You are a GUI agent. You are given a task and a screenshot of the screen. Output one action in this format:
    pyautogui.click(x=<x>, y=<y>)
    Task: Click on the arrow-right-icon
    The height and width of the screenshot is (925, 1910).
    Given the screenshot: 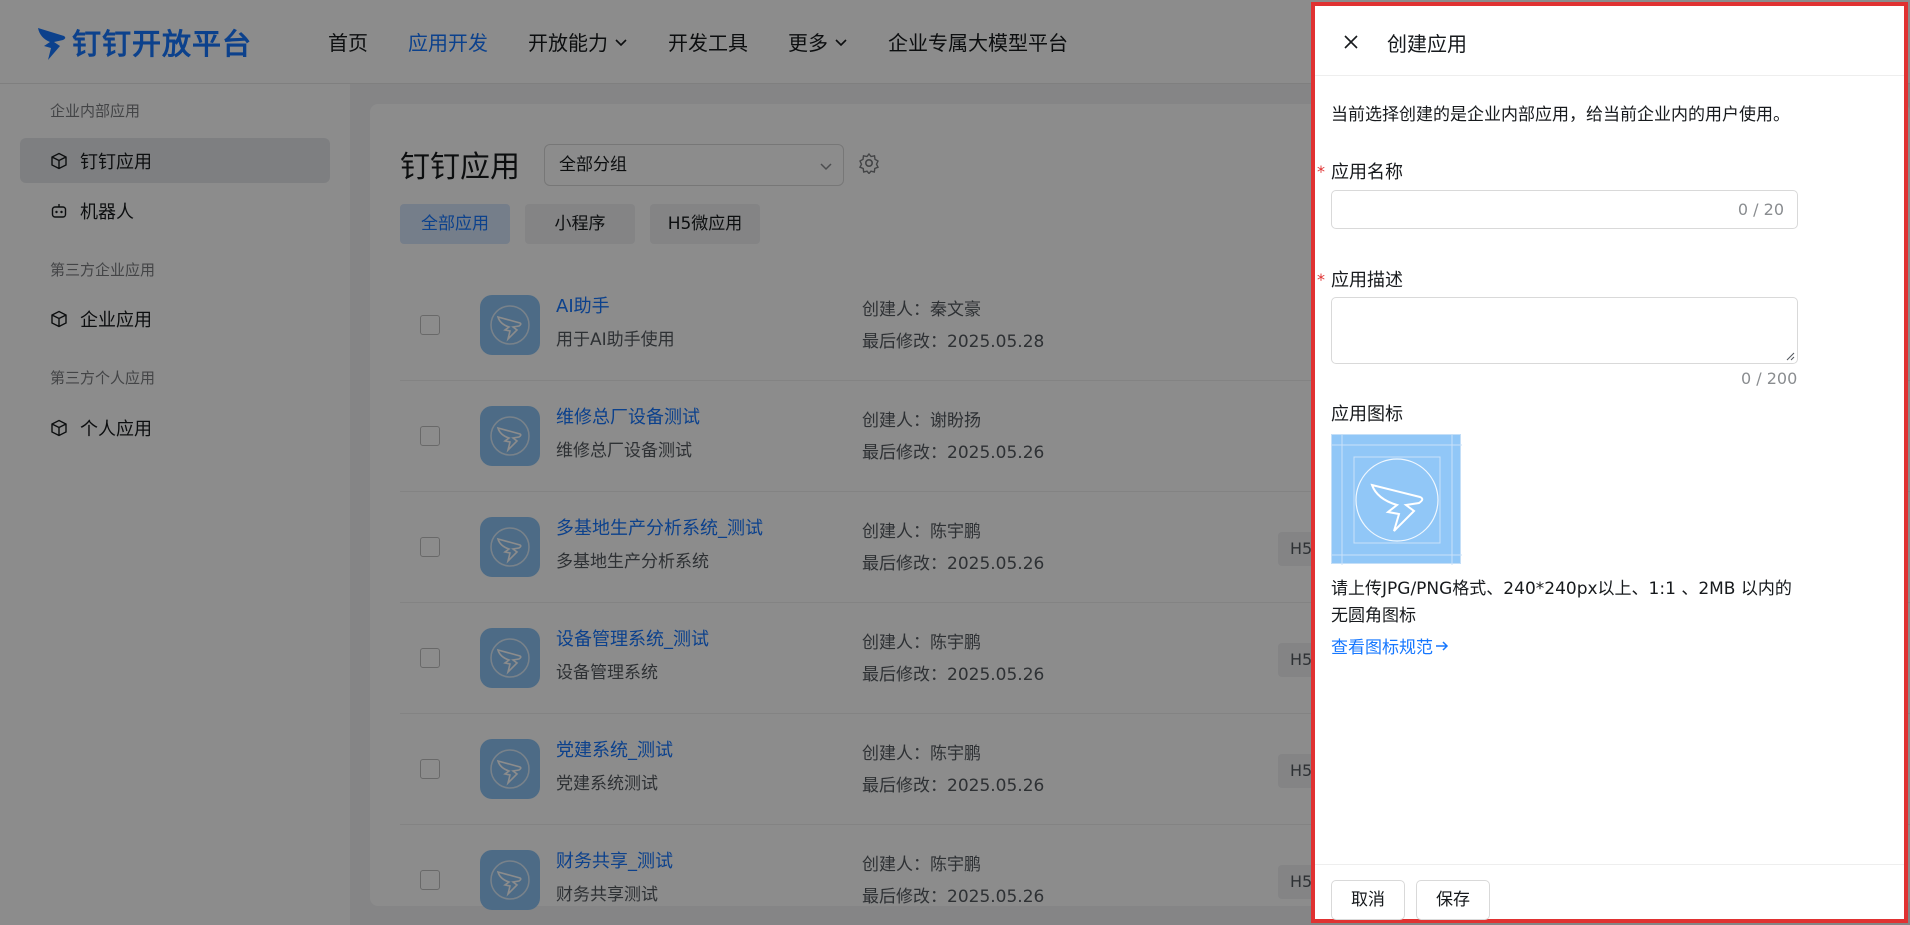 What is the action you would take?
    pyautogui.click(x=1442, y=645)
    